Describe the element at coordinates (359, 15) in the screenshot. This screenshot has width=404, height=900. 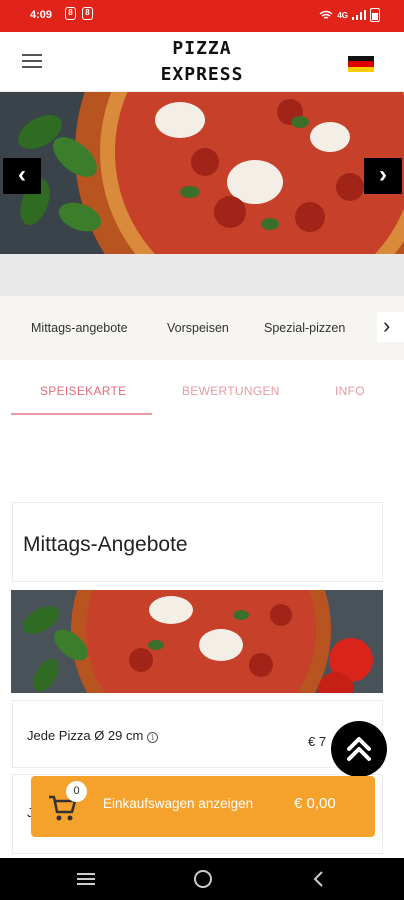
I see `signal-icon` at that location.